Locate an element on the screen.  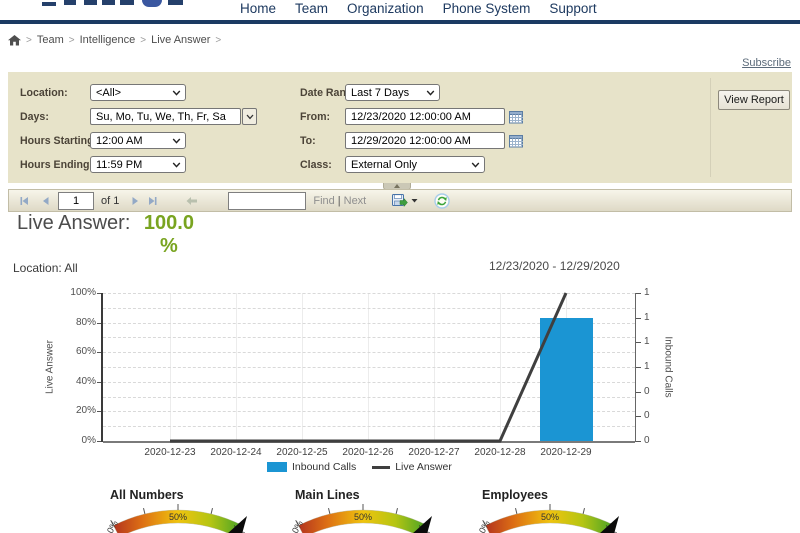
breadcrumb-live-answer: Live Answer is located at coordinates (180, 40).